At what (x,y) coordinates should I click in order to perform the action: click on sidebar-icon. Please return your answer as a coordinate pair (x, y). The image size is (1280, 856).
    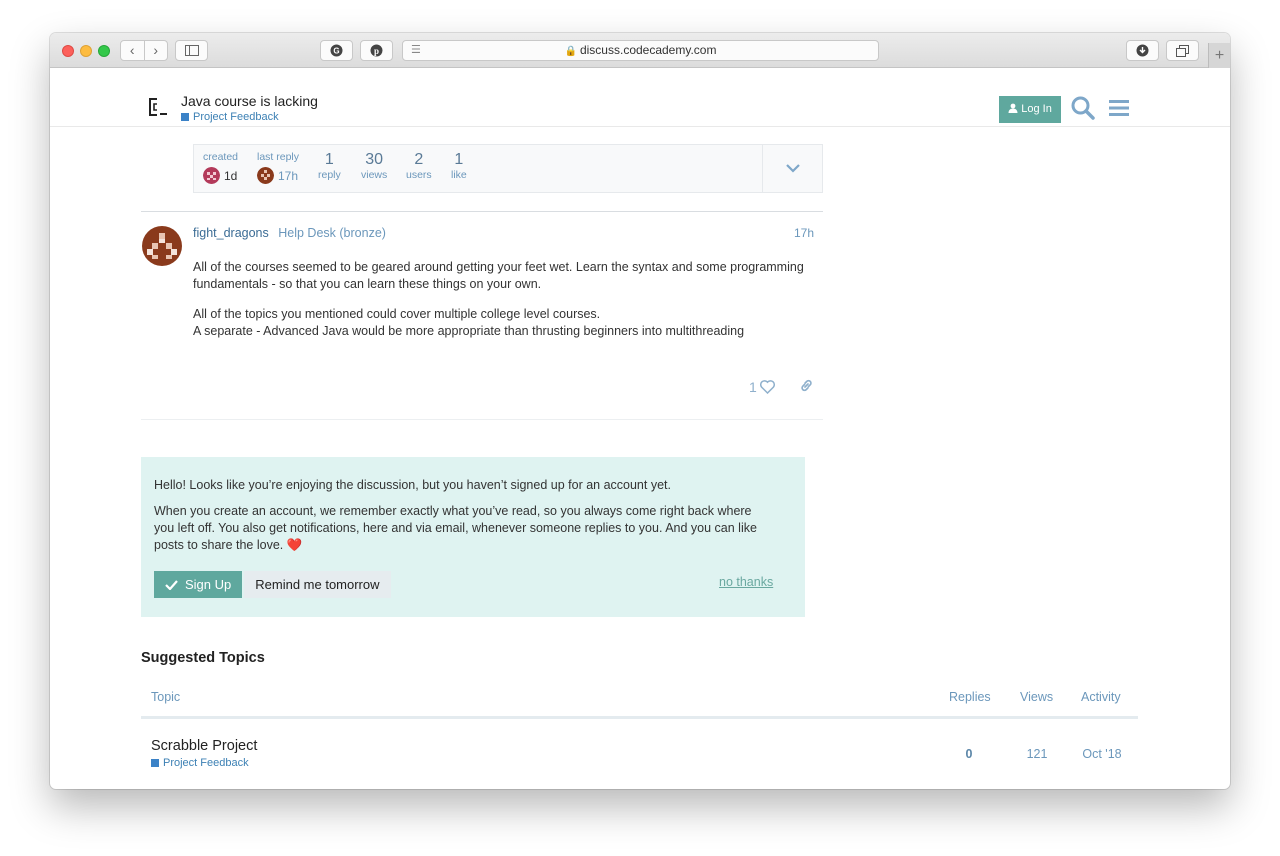
    Looking at the image, I should click on (191, 50).